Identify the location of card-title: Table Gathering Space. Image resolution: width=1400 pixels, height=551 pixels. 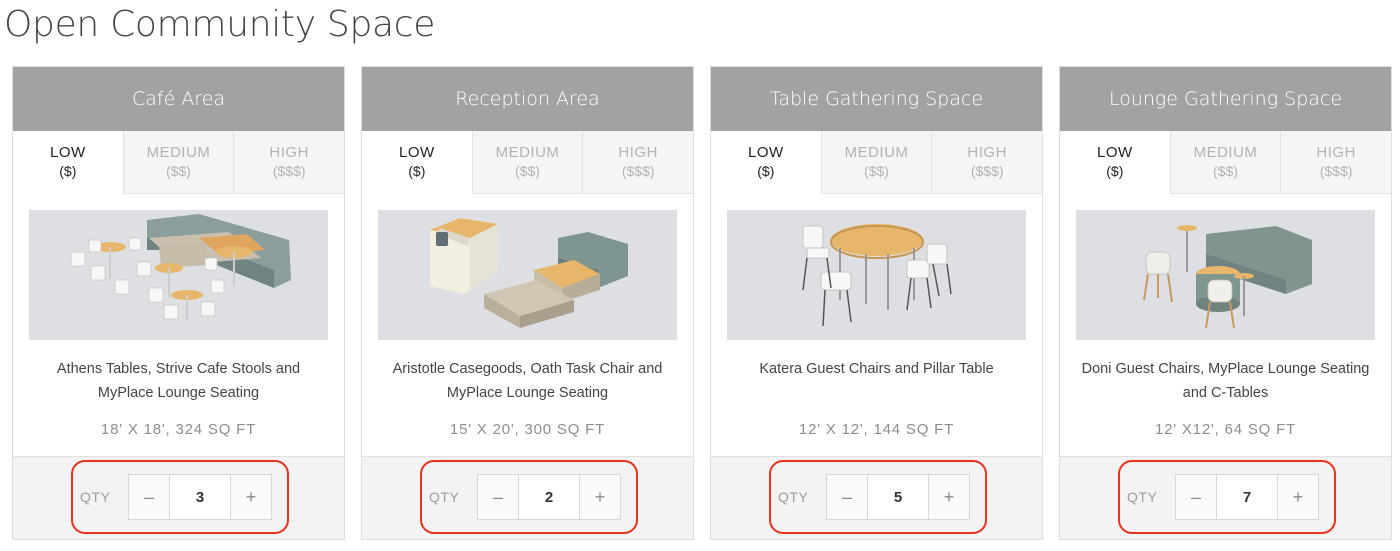
(876, 99).